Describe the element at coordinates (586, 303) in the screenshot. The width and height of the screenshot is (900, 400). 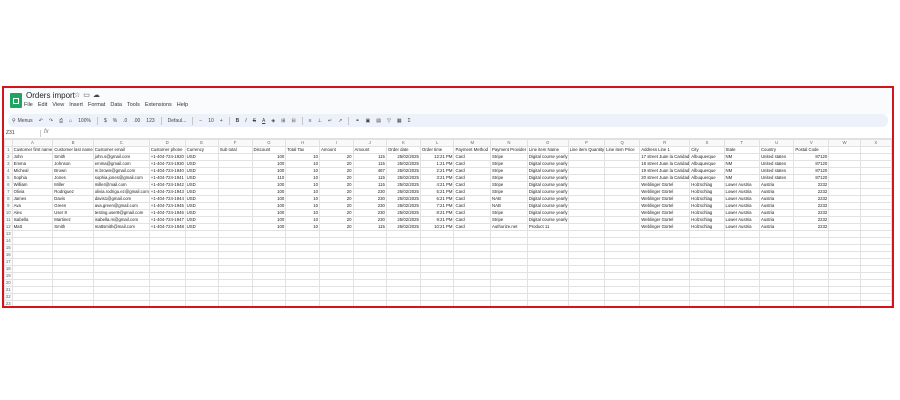
I see `cell-p23` at that location.